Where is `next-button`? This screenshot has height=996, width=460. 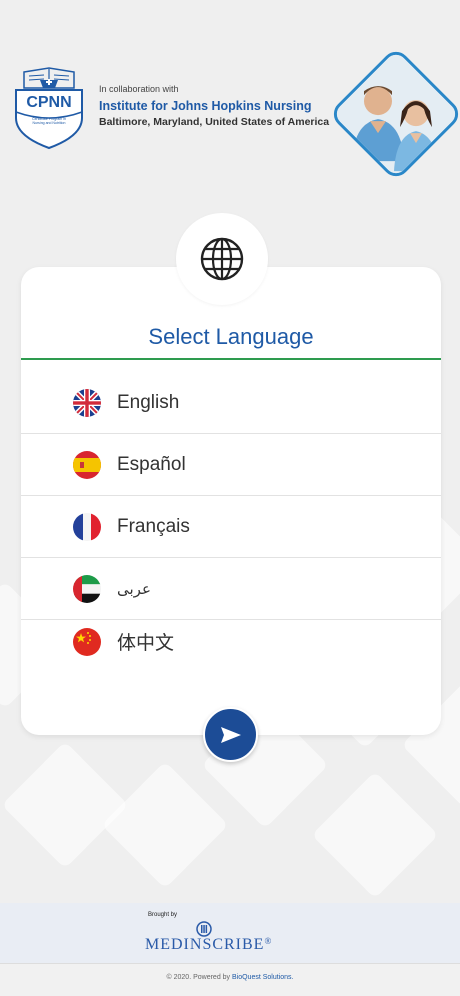
next-button is located at coordinates (230, 734).